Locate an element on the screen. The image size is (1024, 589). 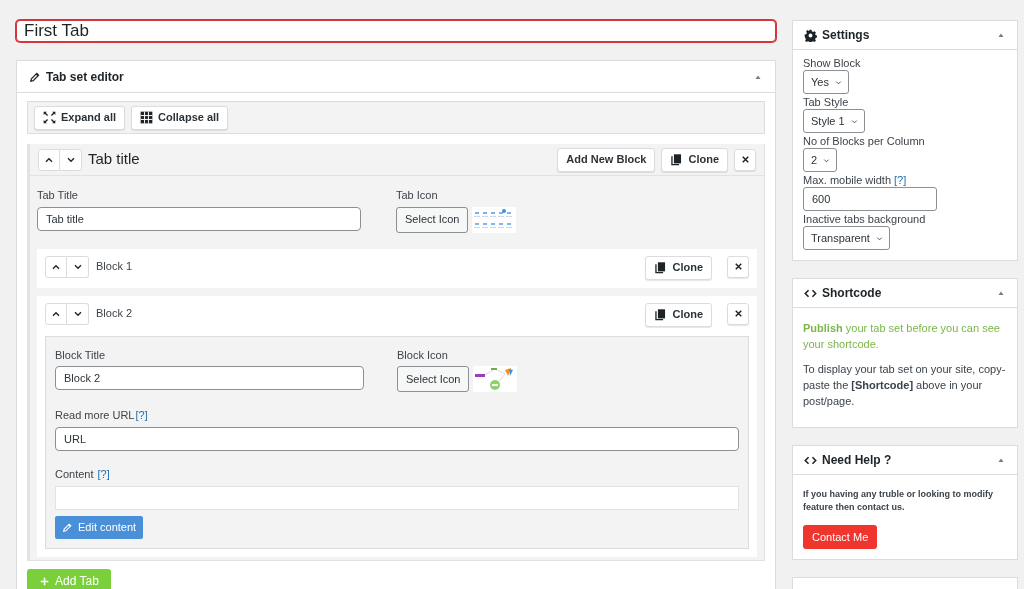
title-input: Tab title is located at coordinates (199, 218).